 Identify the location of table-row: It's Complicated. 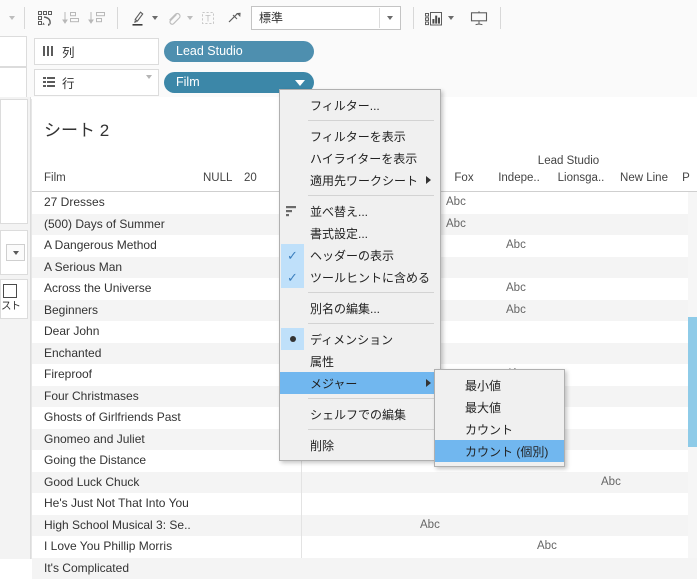
(364, 568).